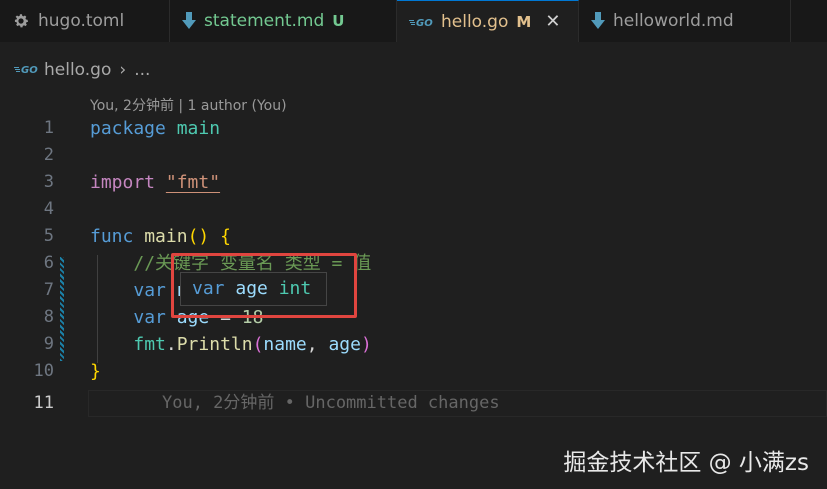  I want to click on code-line: 10 }, so click(413, 371).